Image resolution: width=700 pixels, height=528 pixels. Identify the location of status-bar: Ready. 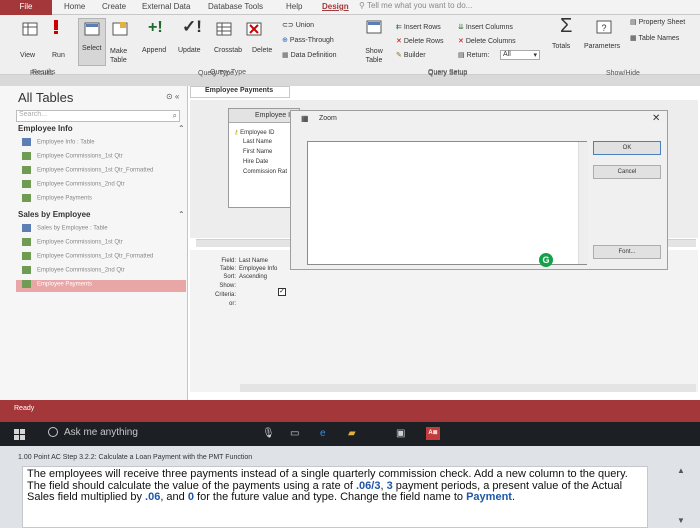
(350, 411).